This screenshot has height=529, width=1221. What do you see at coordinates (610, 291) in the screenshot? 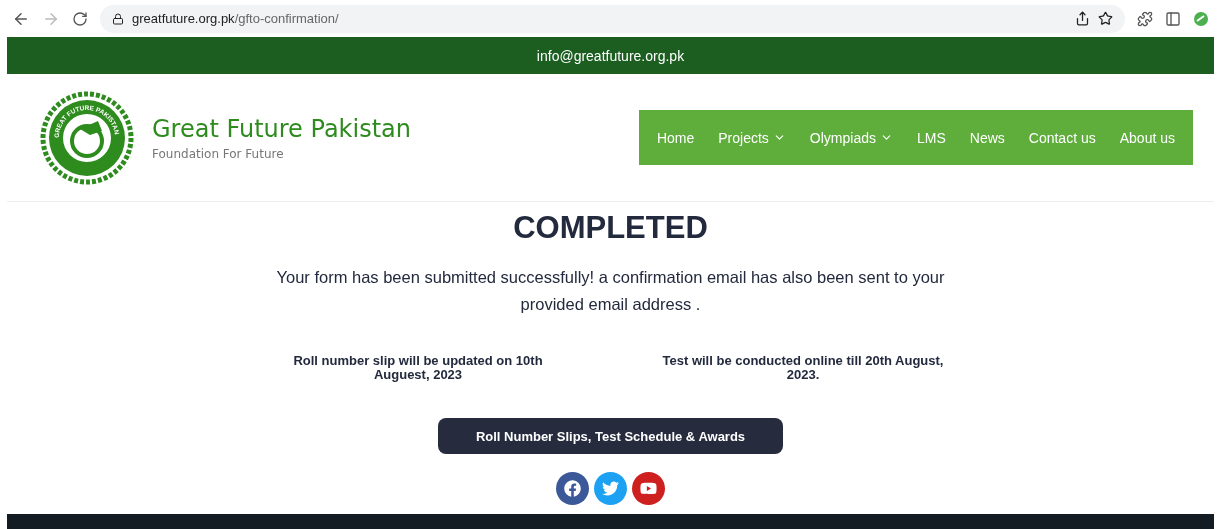
I see `message-text: Your form has been submitted successfully! a confirmation email has also been sent to your provided email address .` at bounding box center [610, 291].